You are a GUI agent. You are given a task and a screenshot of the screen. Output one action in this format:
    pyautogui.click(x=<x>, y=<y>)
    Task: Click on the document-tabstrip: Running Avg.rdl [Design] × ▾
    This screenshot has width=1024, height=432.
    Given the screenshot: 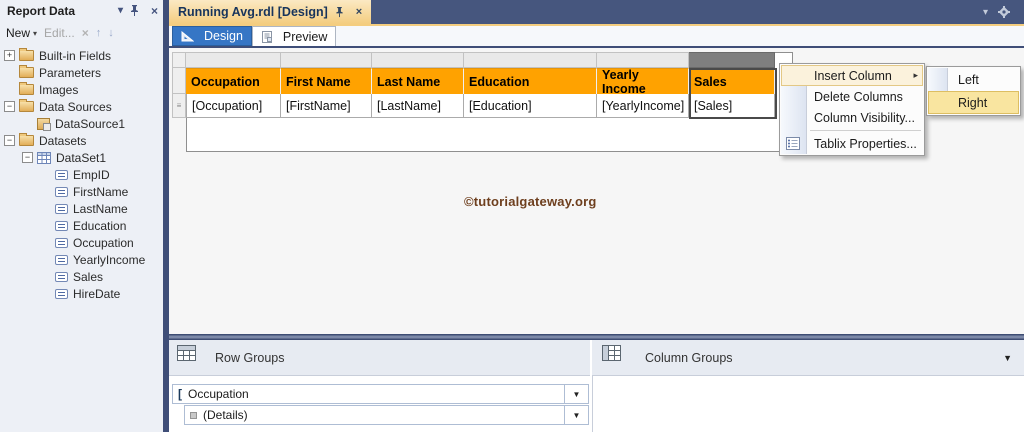 What is the action you would take?
    pyautogui.click(x=596, y=12)
    